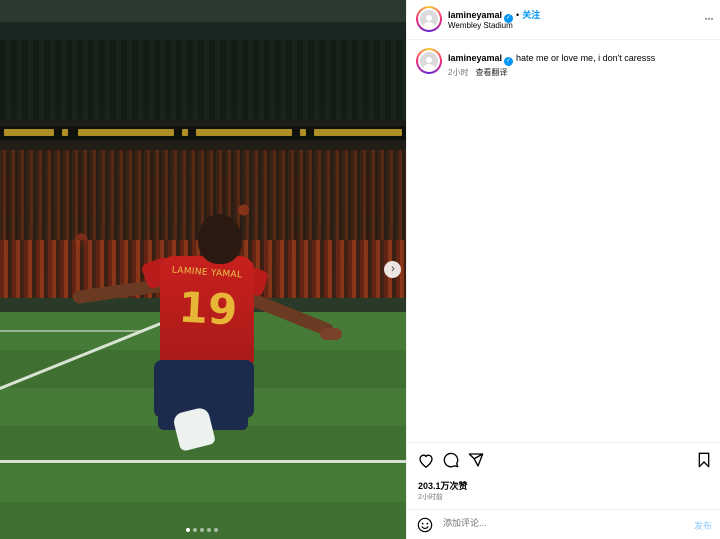 The height and width of the screenshot is (539, 720). What do you see at coordinates (509, 61) in the screenshot?
I see `verified-badge-icon: ✓` at bounding box center [509, 61].